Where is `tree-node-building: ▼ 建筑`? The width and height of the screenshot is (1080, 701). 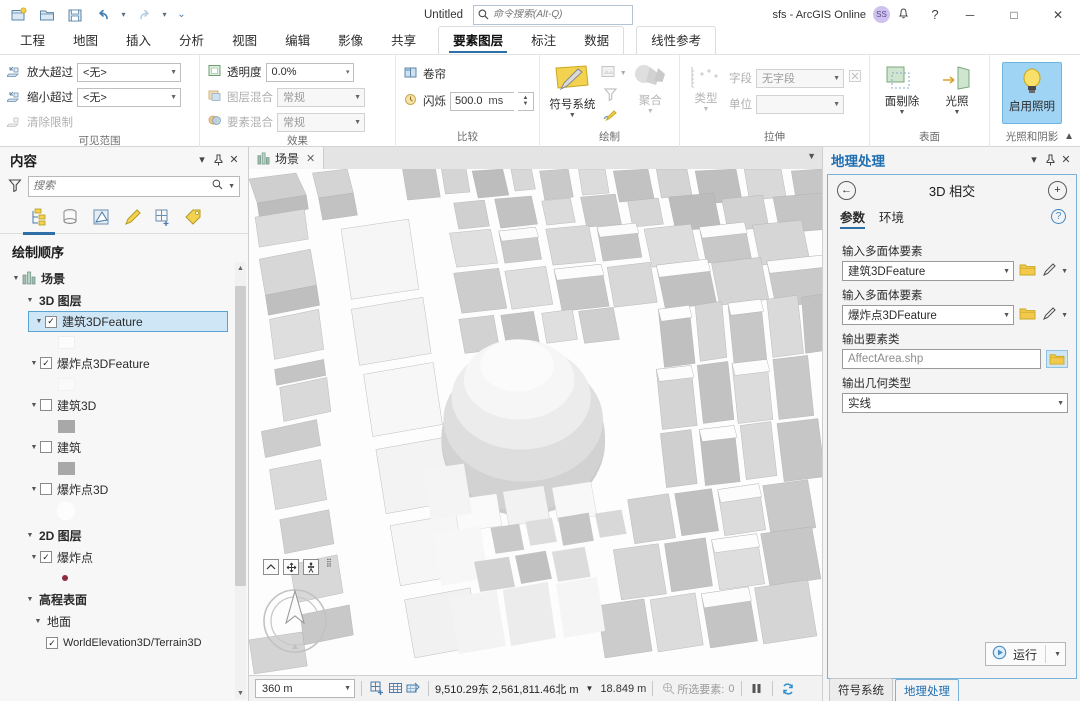
tree-node-building: ▼ 建筑 is located at coordinates (124, 447).